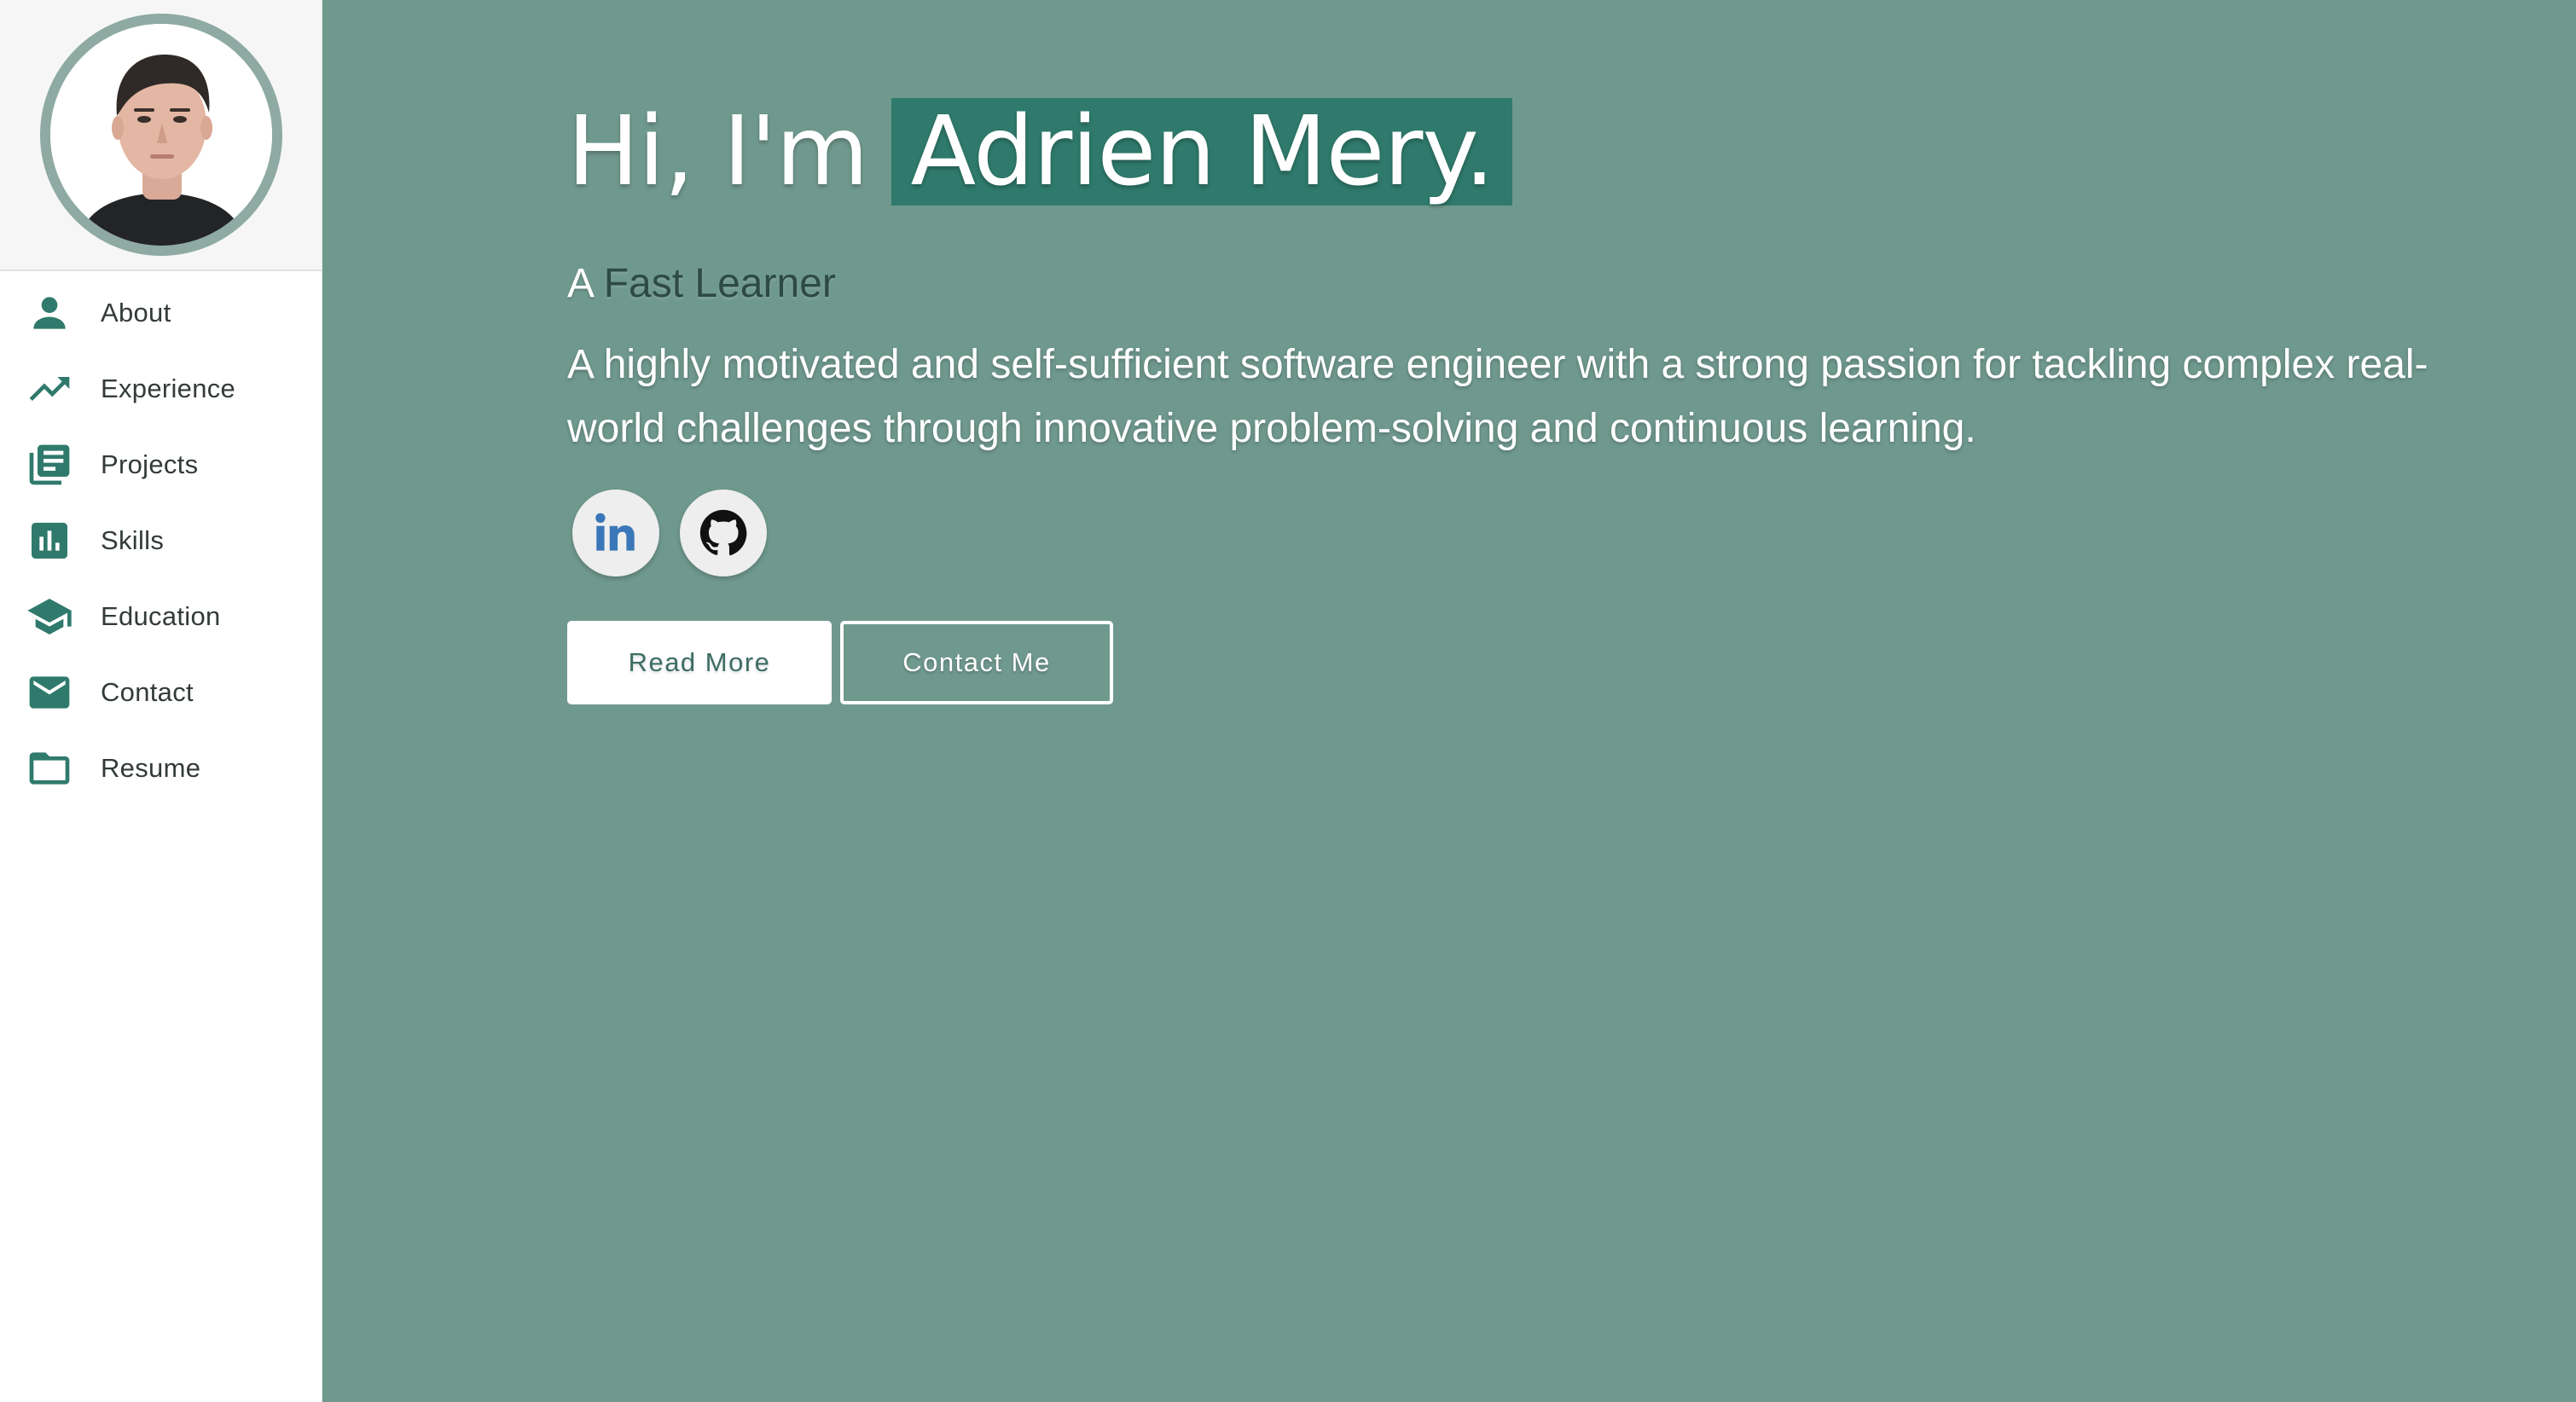 This screenshot has height=1402, width=2576. What do you see at coordinates (151, 767) in the screenshot?
I see `sidebar-item-label: Resume` at bounding box center [151, 767].